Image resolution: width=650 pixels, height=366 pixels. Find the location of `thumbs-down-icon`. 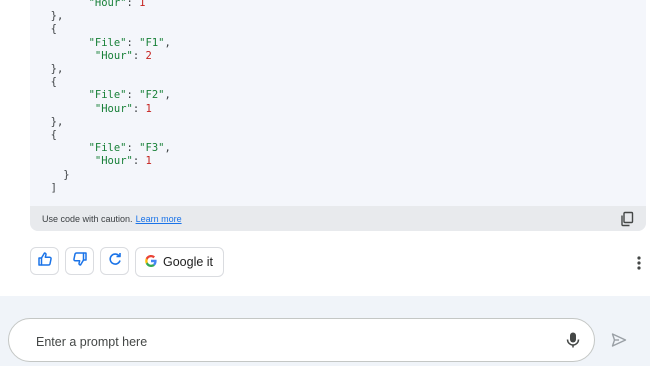

thumbs-down-icon is located at coordinates (80, 261).